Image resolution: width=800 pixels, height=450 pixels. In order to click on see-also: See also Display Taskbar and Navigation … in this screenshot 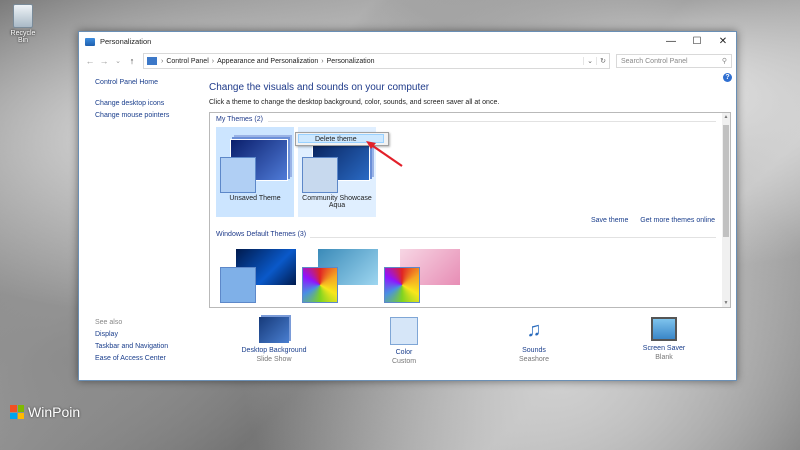, I will do `click(150, 343)`.